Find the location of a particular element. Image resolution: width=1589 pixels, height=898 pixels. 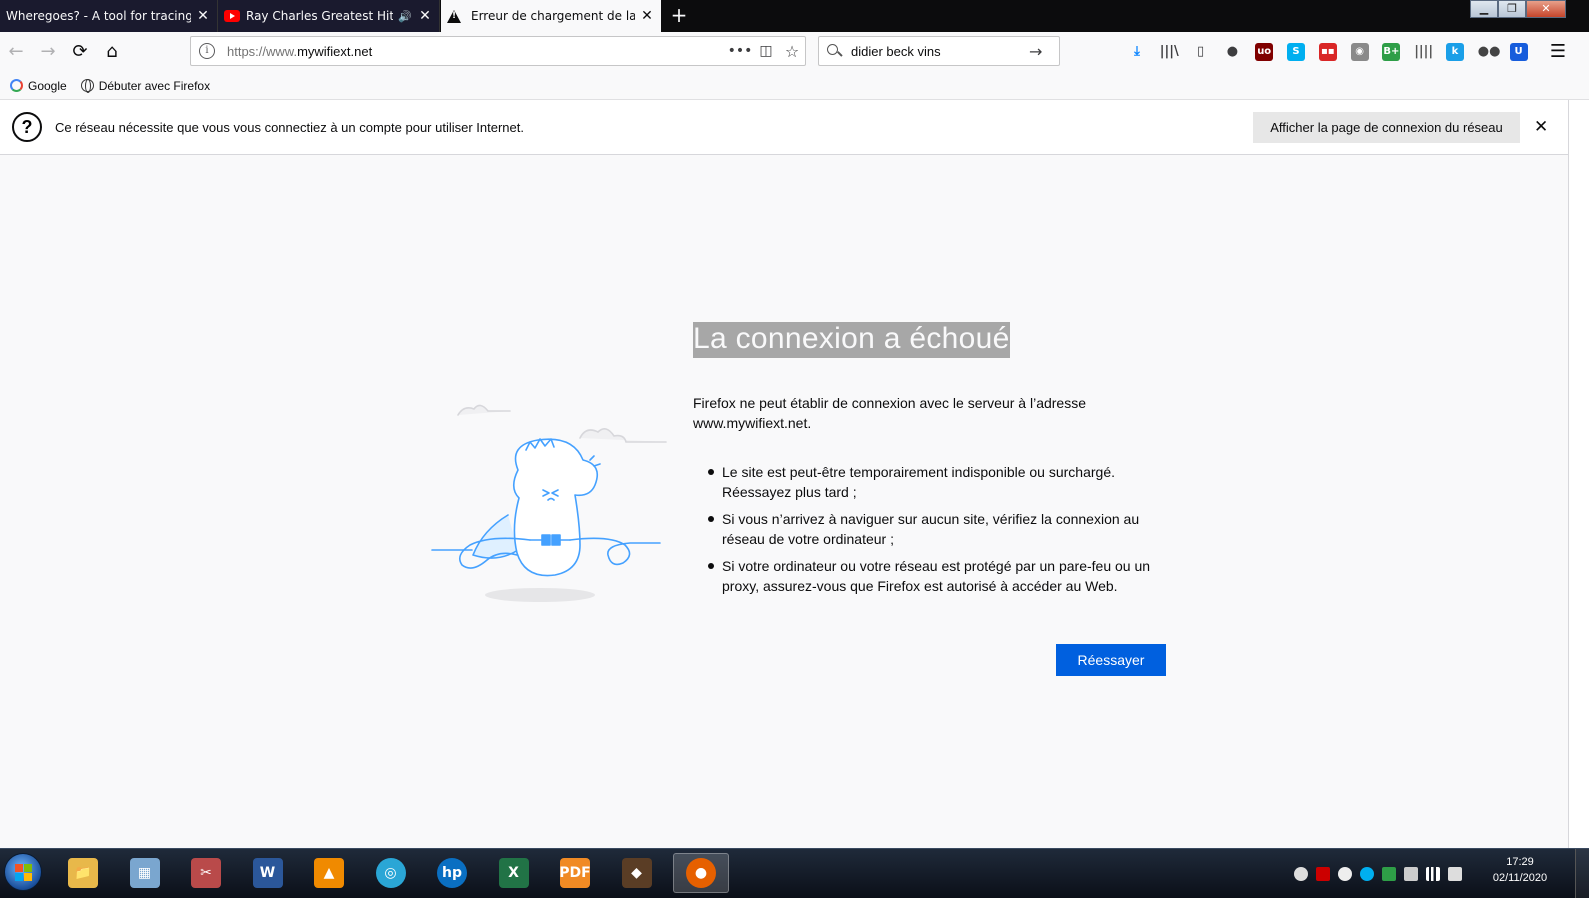

tab-ray-charles: Ray Charles Greatest Hits - T 🔊 ✕ is located at coordinates (329, 16).